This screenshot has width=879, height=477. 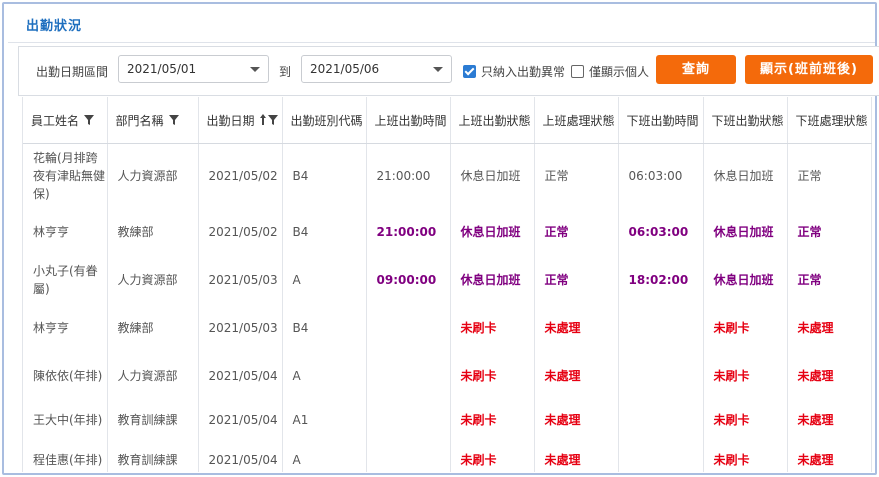 I want to click on column-header: 部門名稱, so click(x=153, y=120).